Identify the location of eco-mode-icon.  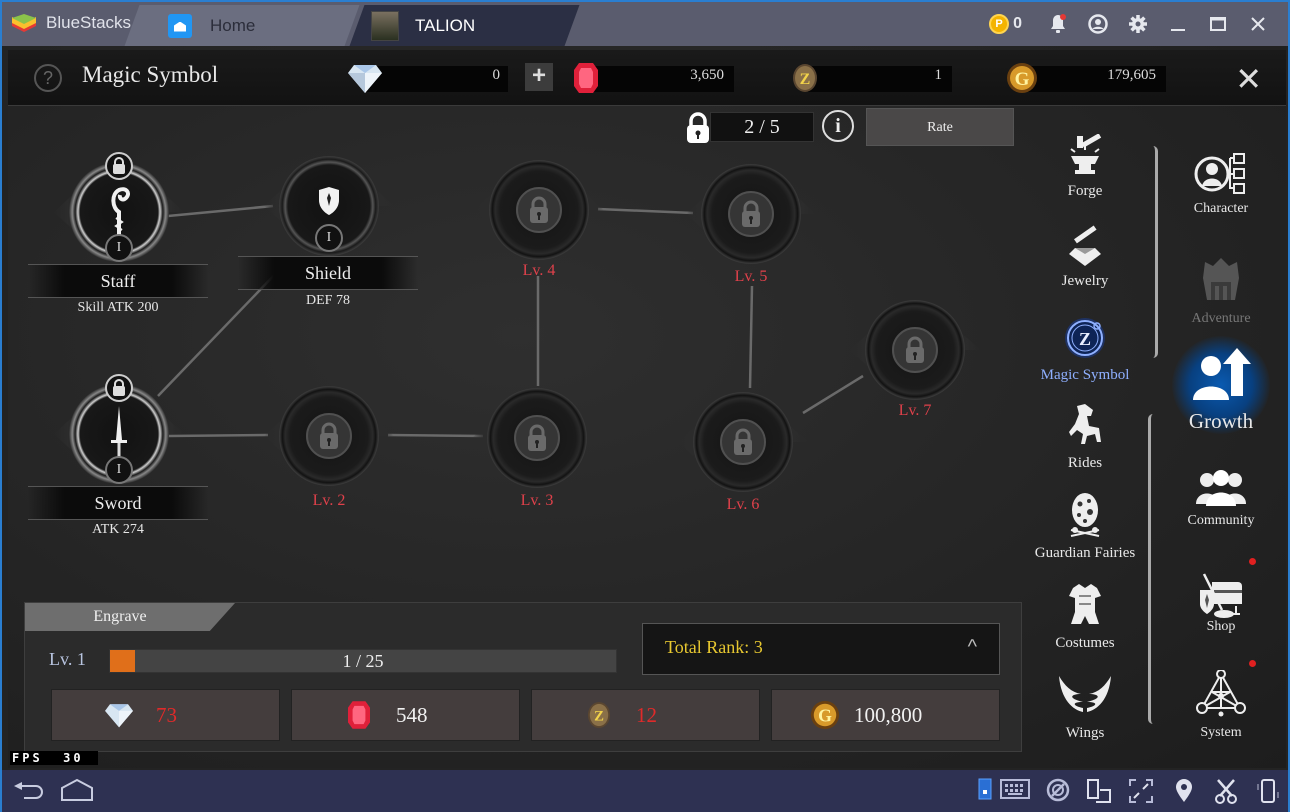
(1058, 790).